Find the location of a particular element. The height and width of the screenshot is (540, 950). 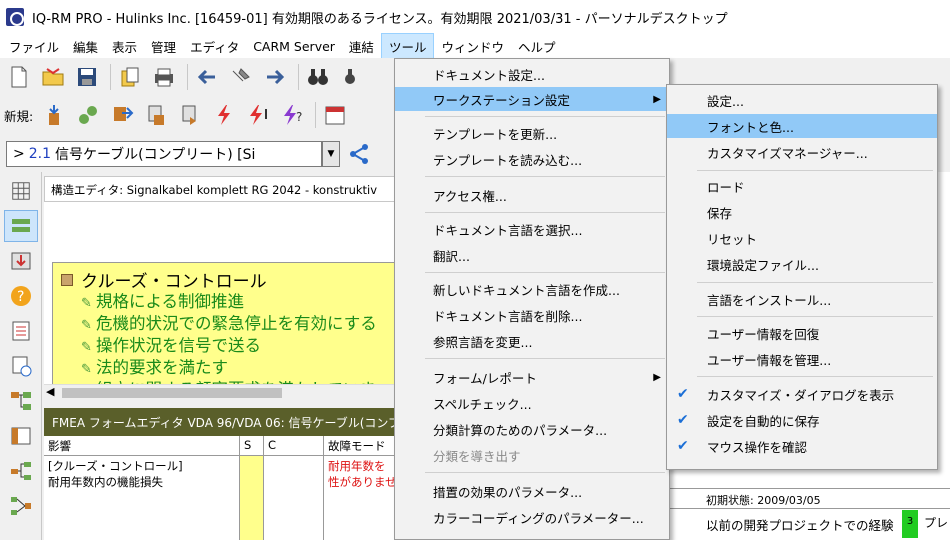

calendar-icon is located at coordinates (335, 115).